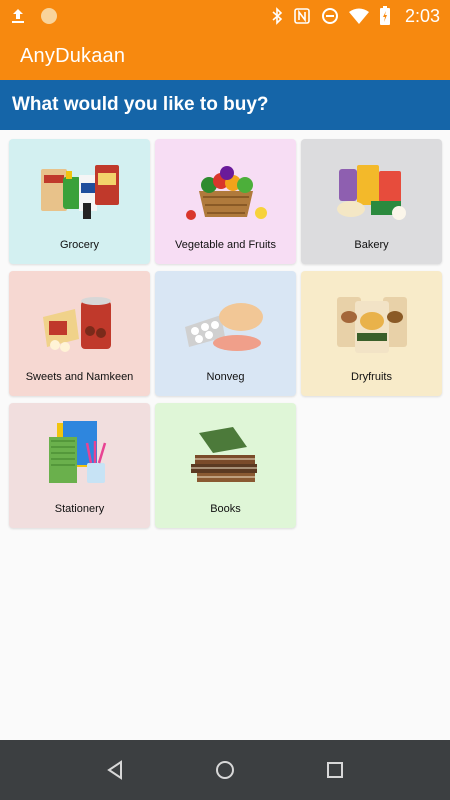 The height and width of the screenshot is (800, 450). Describe the element at coordinates (385, 16) in the screenshot. I see `battery-icon` at that location.